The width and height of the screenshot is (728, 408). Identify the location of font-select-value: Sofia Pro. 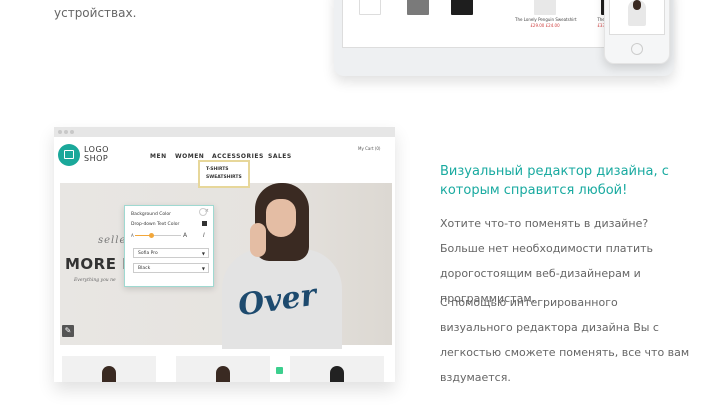
(148, 253).